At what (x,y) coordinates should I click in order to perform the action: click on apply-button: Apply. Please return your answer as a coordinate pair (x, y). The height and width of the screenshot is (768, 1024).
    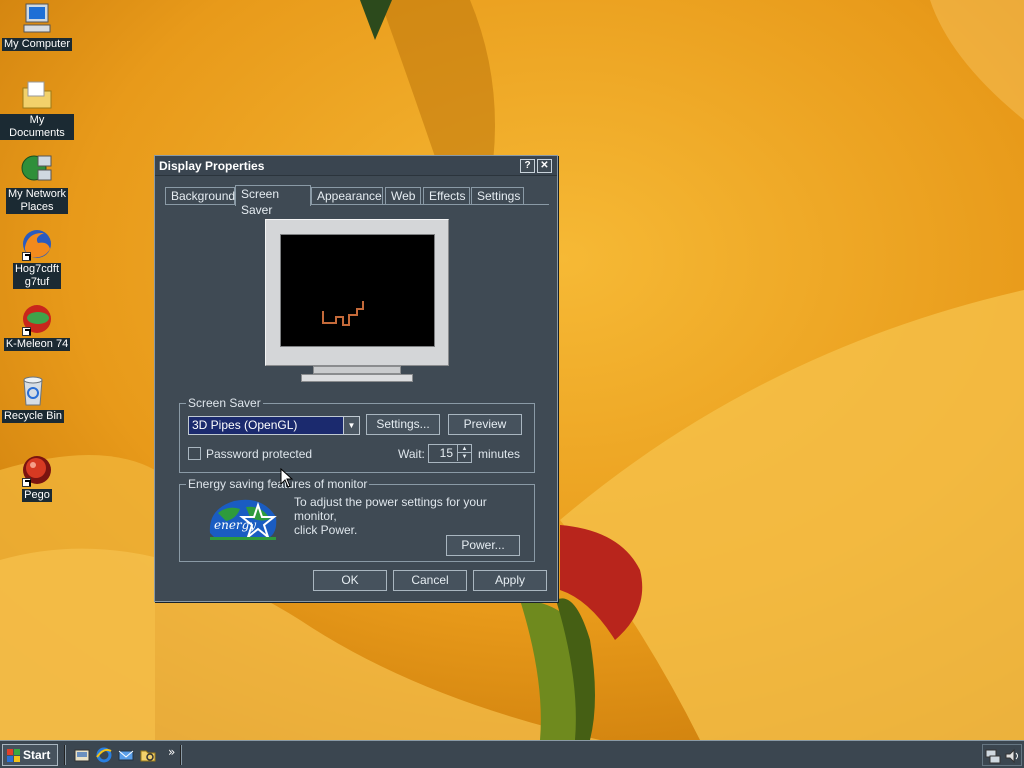
    Looking at the image, I should click on (510, 580).